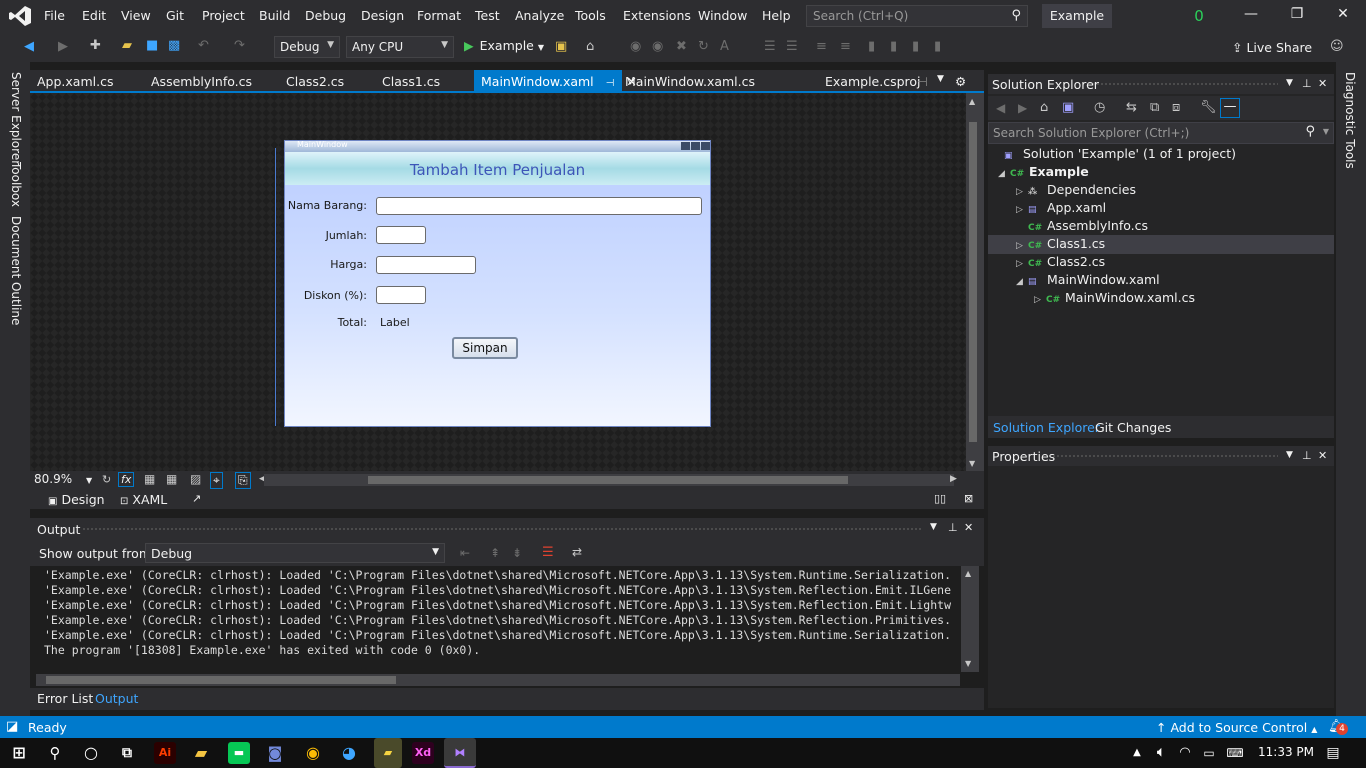 This screenshot has height=768, width=1366. I want to click on harga-input, so click(426, 265).